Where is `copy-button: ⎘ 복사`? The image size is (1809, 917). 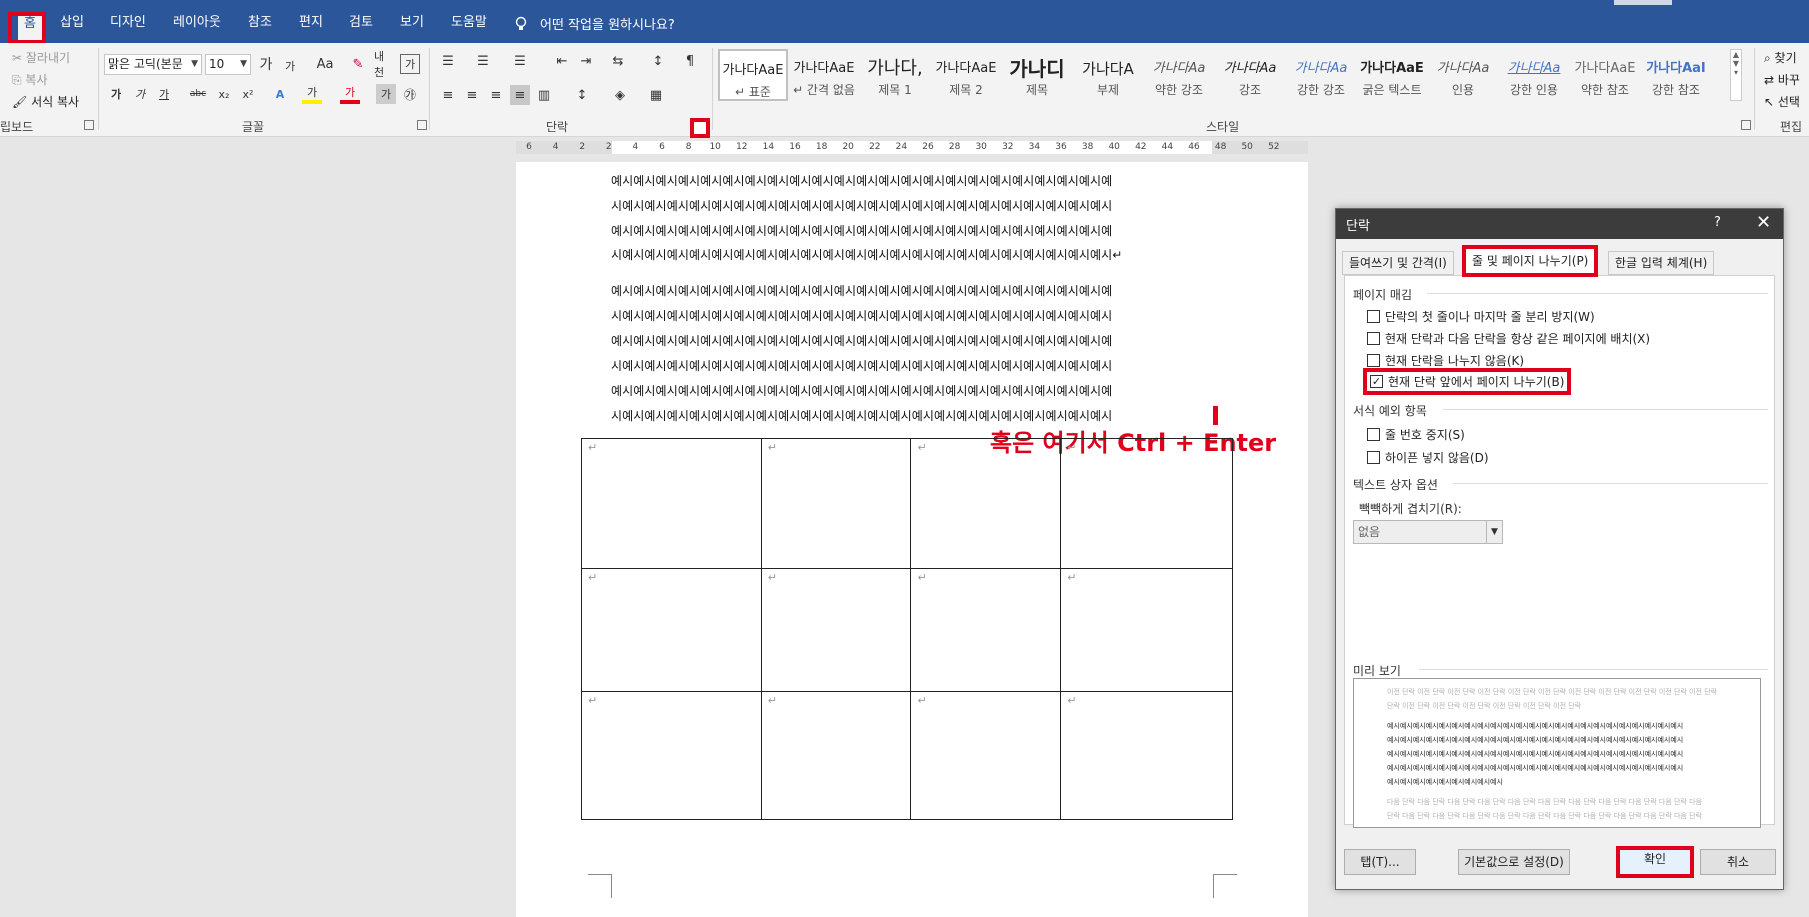
copy-button: ⎘ 복사 is located at coordinates (30, 79).